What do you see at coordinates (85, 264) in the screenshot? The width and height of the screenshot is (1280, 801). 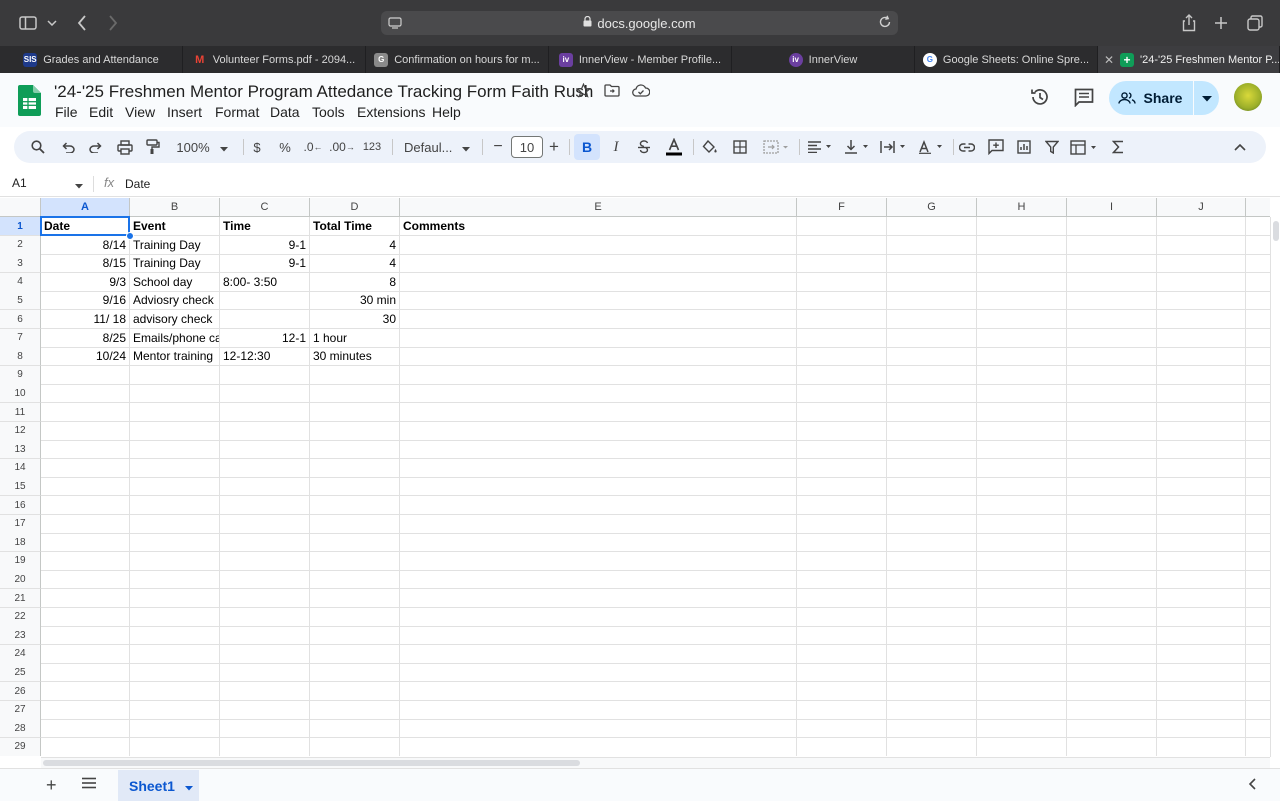 I see `cell: 8/15` at bounding box center [85, 264].